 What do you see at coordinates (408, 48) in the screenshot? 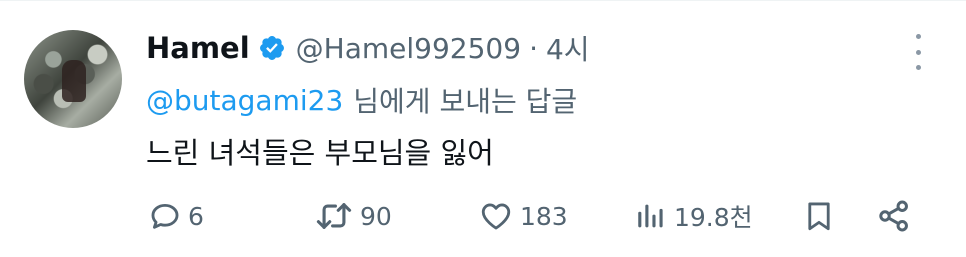
I see `author-handle: @Hamel992509` at bounding box center [408, 48].